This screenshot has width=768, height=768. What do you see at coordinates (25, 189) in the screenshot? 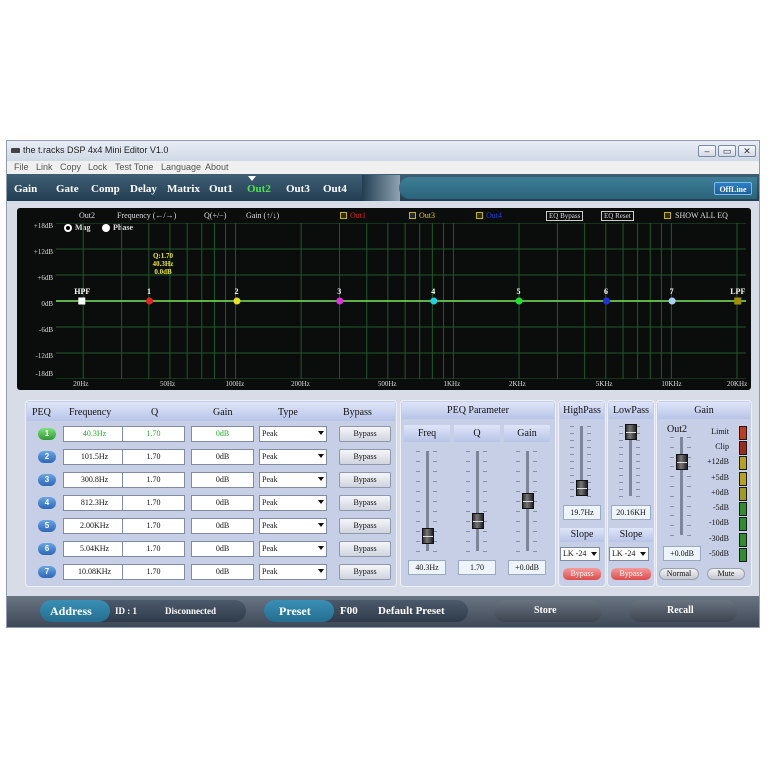
I see `tab-gain: Gain` at bounding box center [25, 189].